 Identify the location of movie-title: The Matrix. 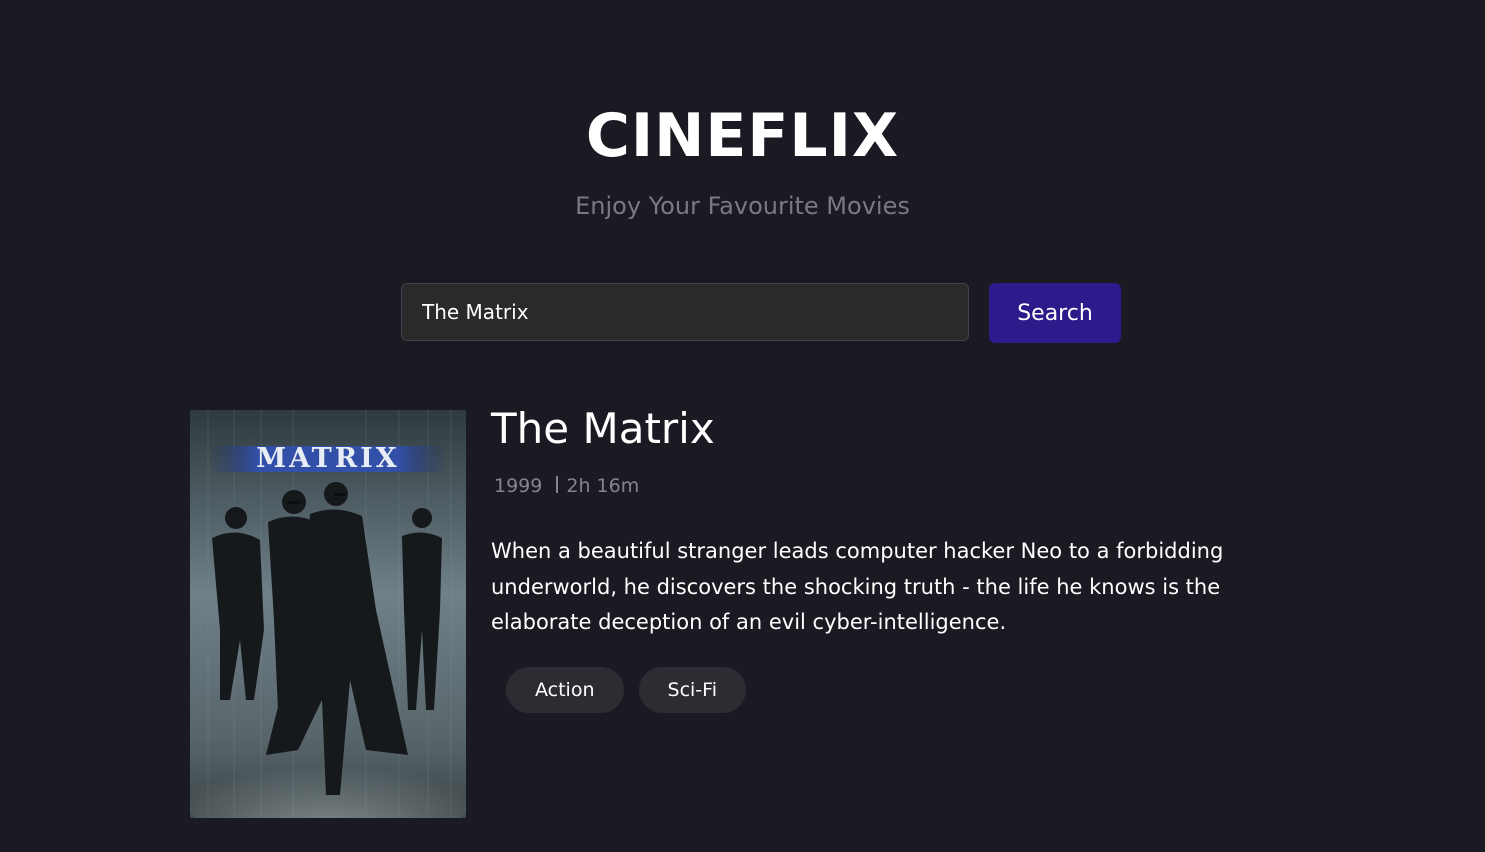
(603, 428).